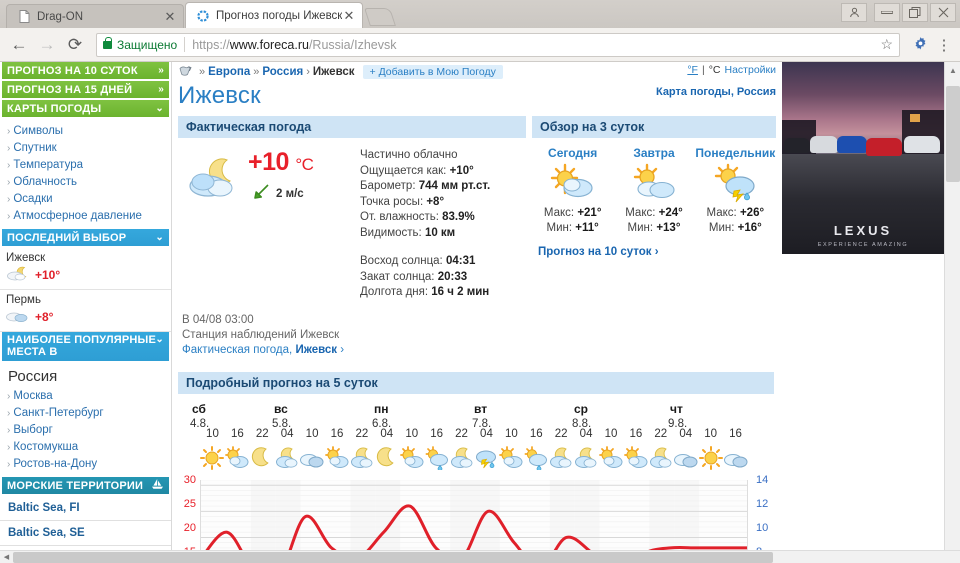  What do you see at coordinates (887, 12) in the screenshot?
I see `minimize-button` at bounding box center [887, 12].